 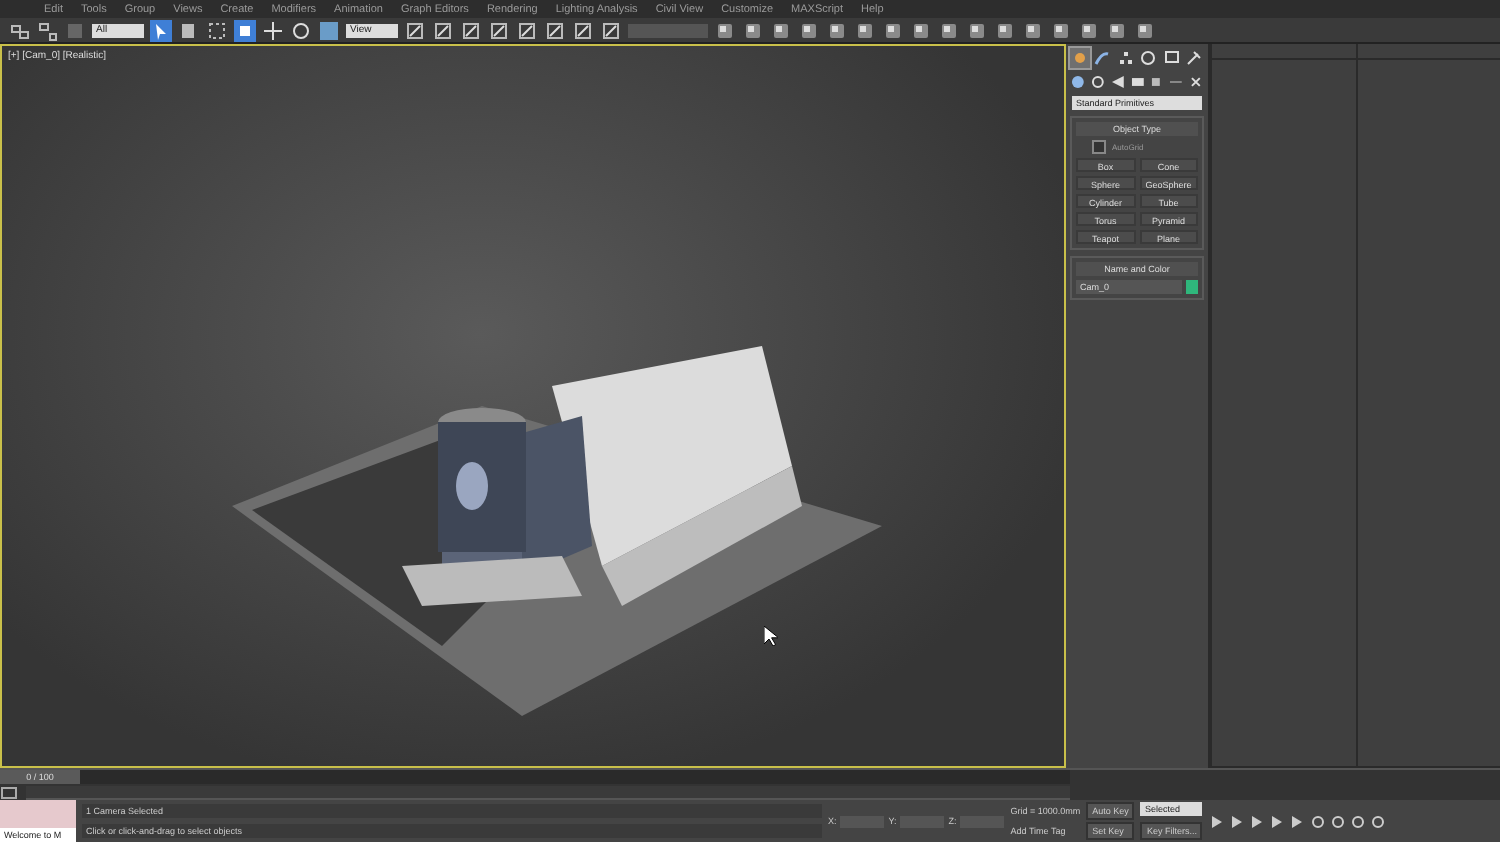 I want to click on circle-icon, so click(x=1148, y=58).